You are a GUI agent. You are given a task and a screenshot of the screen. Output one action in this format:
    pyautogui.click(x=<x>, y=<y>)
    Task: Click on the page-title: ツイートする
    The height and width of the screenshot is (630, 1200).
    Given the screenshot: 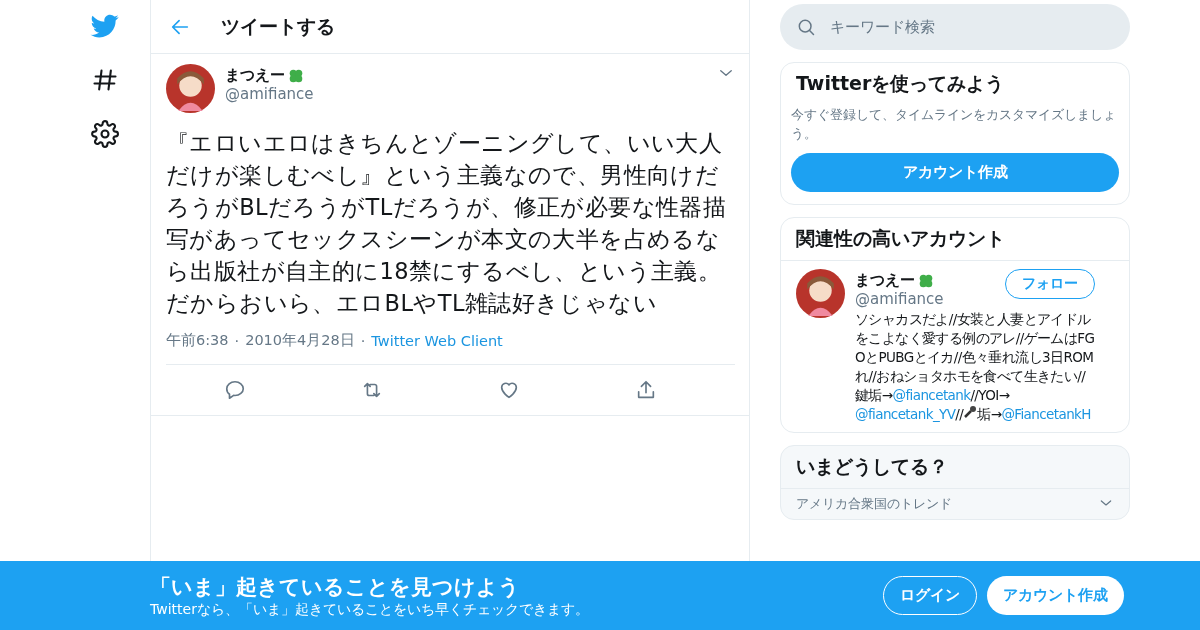 What is the action you would take?
    pyautogui.click(x=278, y=26)
    